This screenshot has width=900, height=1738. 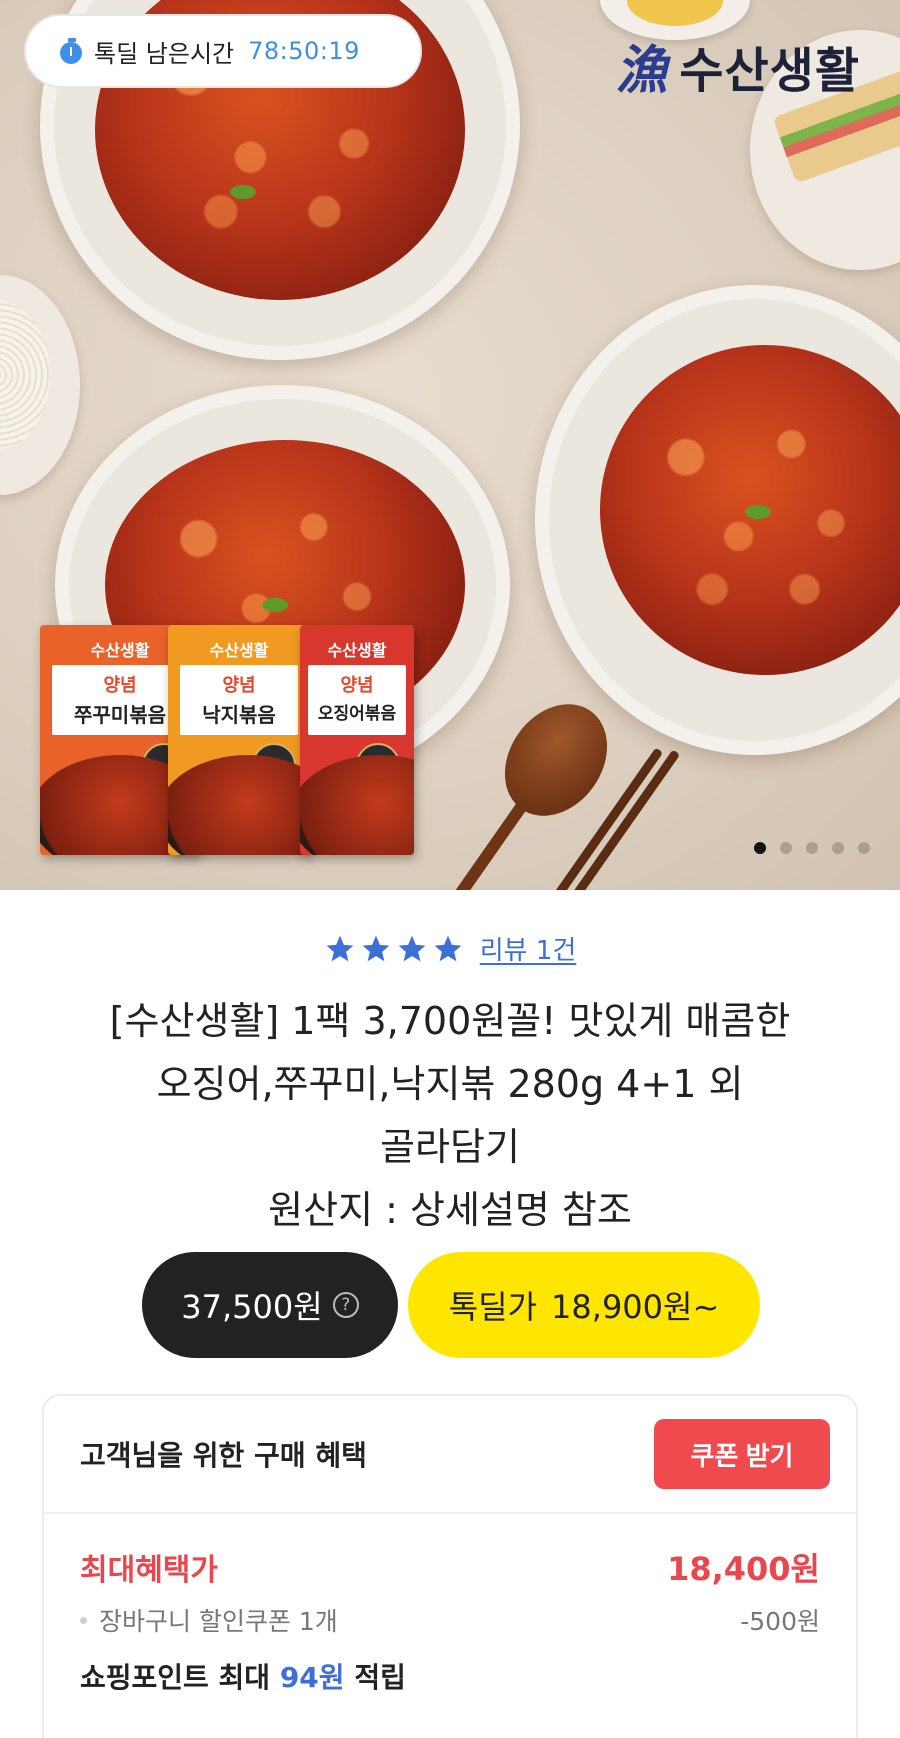 What do you see at coordinates (252, 1307) in the screenshot?
I see `original-price: 37,500원` at bounding box center [252, 1307].